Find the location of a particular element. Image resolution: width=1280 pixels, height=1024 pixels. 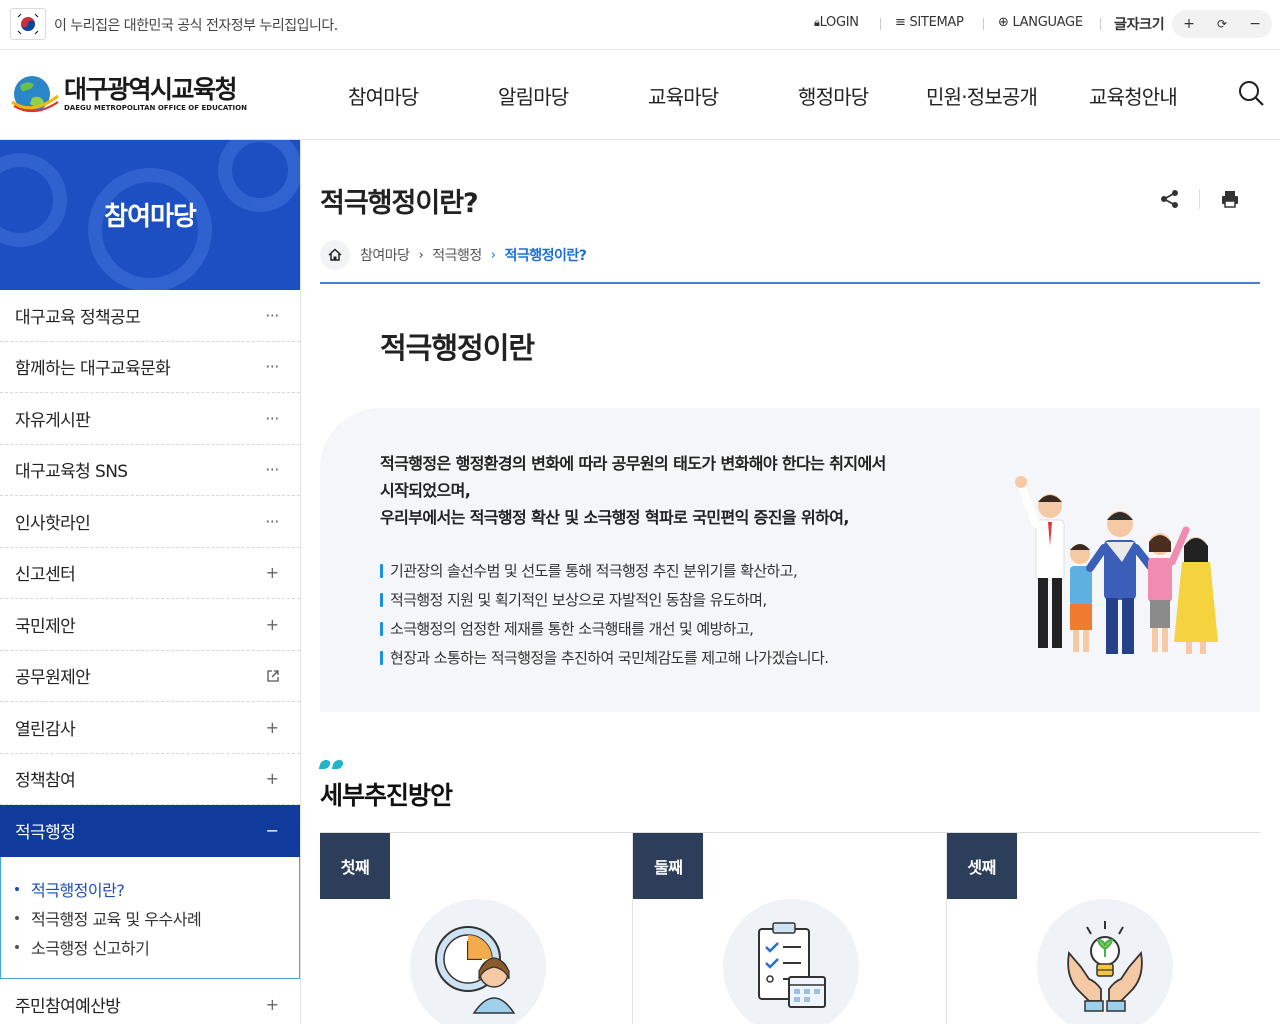

plan-cards: 첫째 둘째 셋째 is located at coordinates (790, 928).